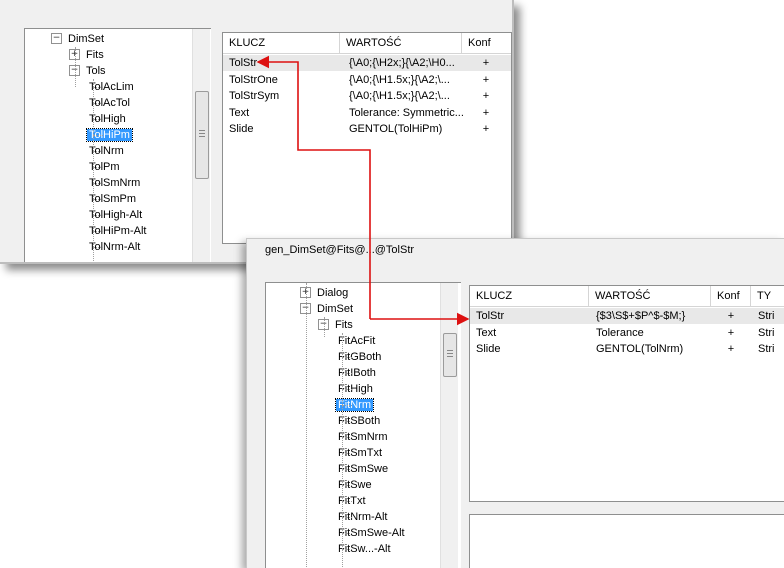 This screenshot has width=784, height=568. Describe the element at coordinates (313, 187) in the screenshot. I see `arrow-path` at that location.